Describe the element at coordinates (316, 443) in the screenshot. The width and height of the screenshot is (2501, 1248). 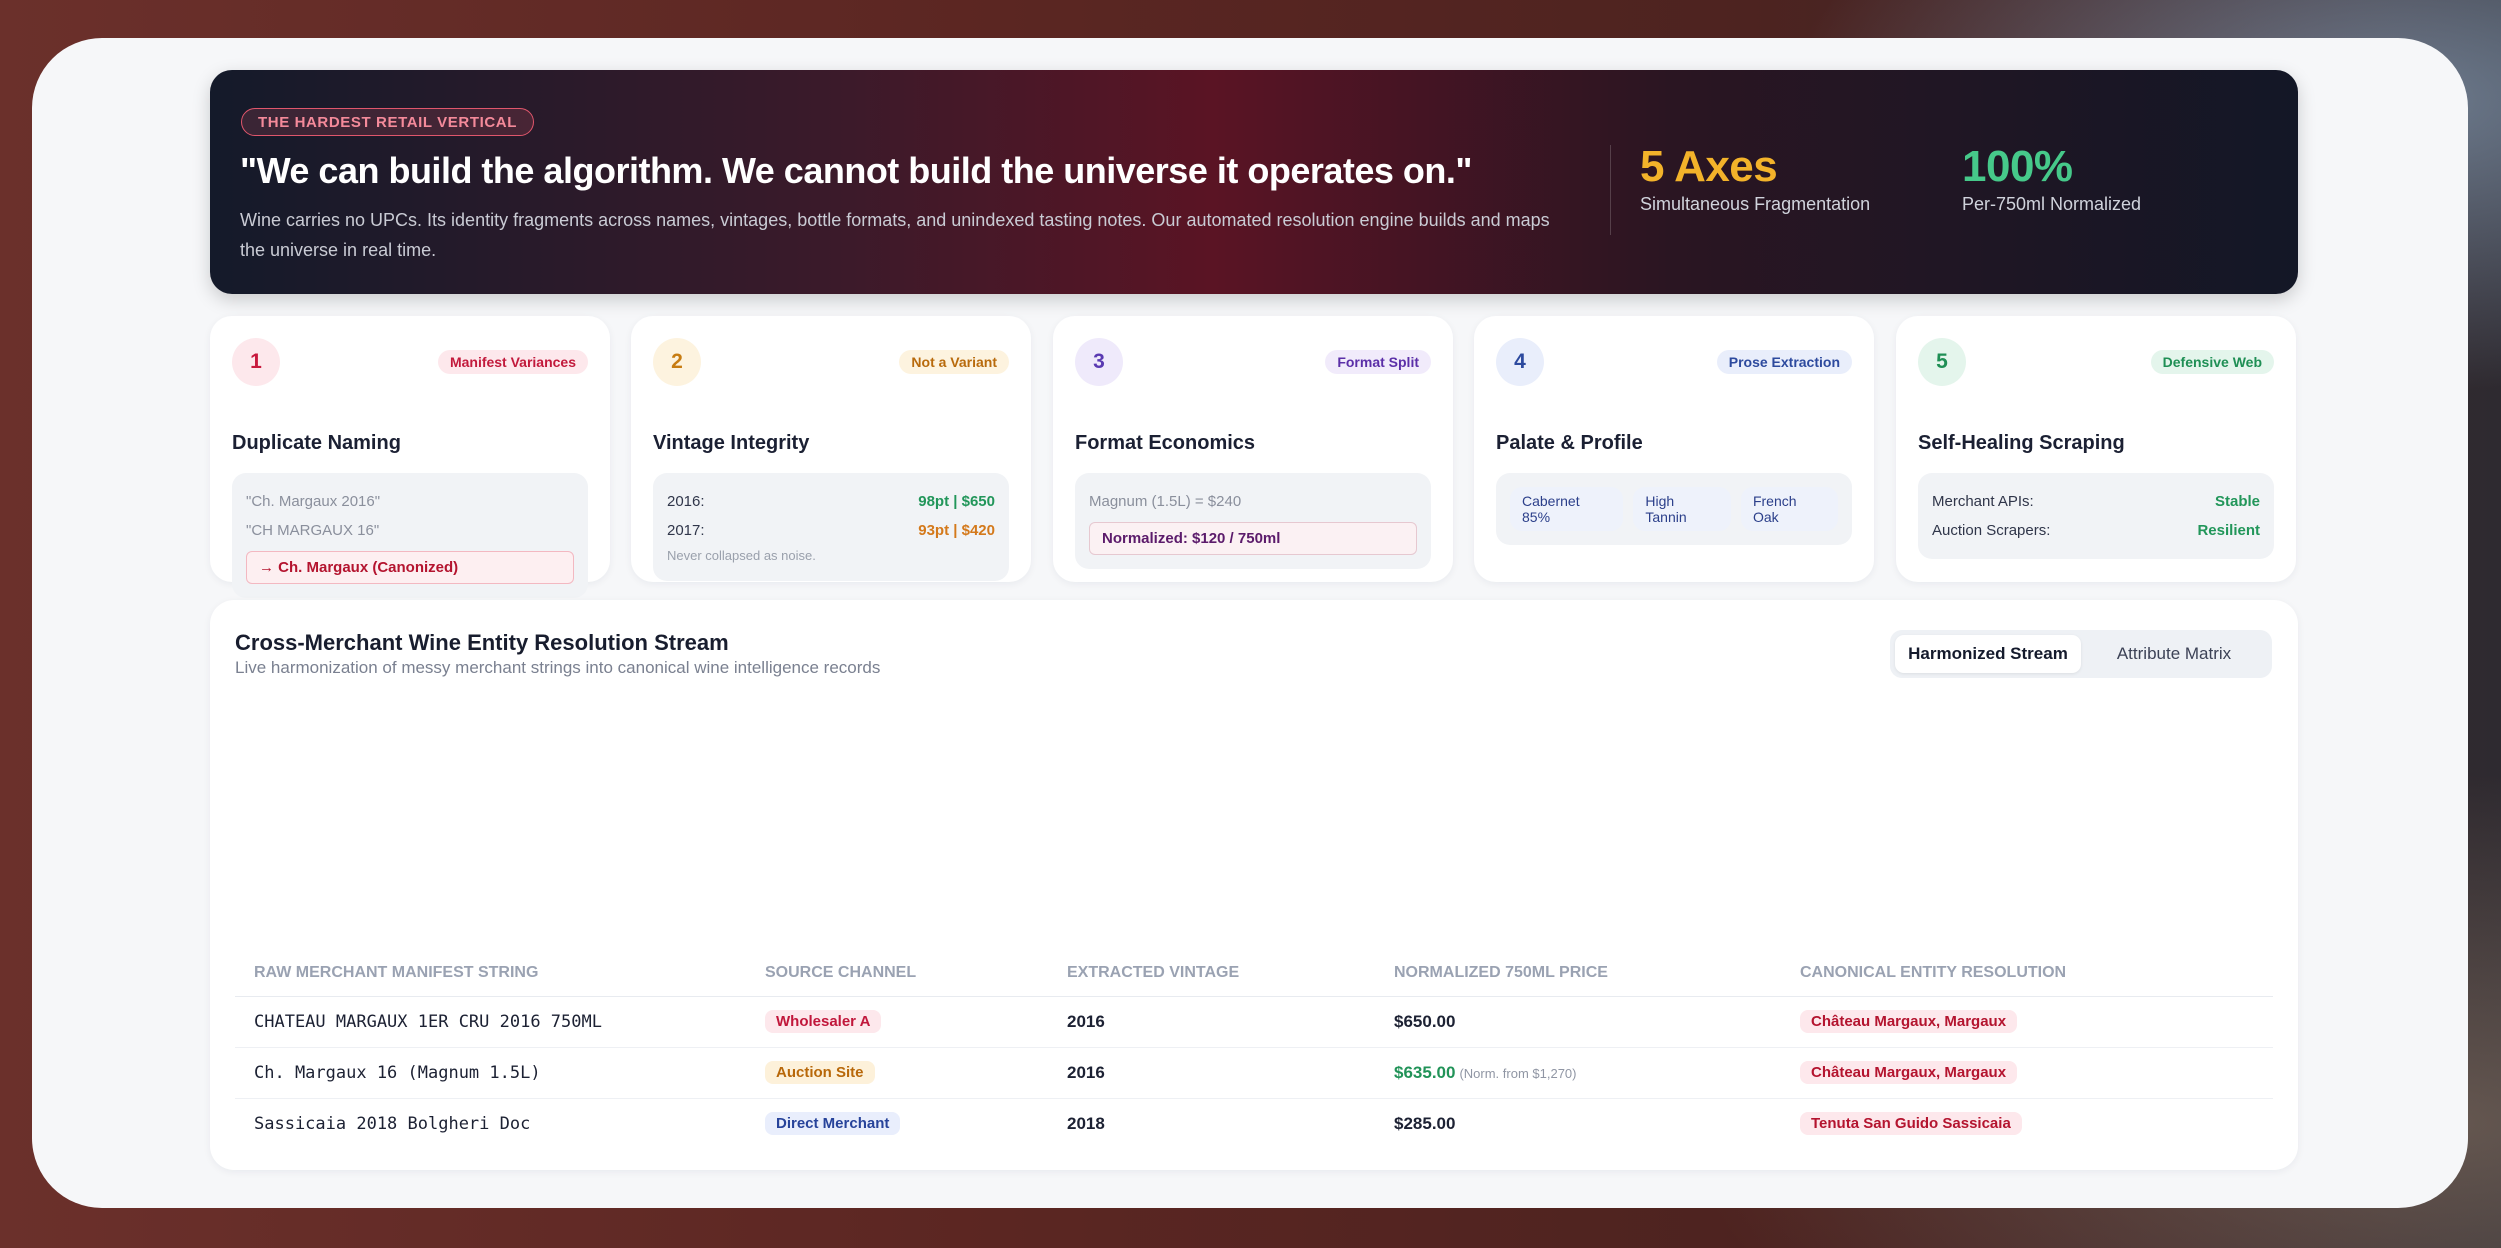
I see `card-title: Duplicate Naming` at that location.